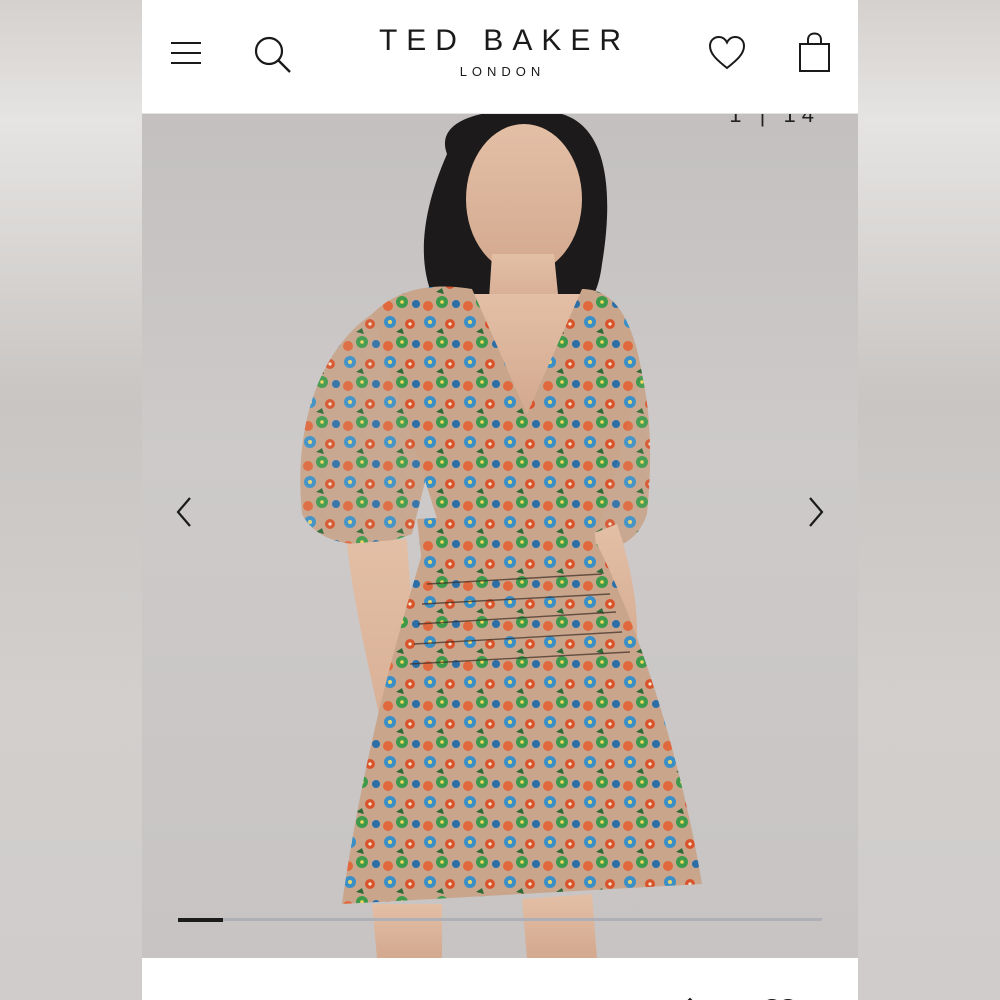 Image resolution: width=1000 pixels, height=1000 pixels. What do you see at coordinates (738, 120) in the screenshot?
I see `image-counter-current: 1` at bounding box center [738, 120].